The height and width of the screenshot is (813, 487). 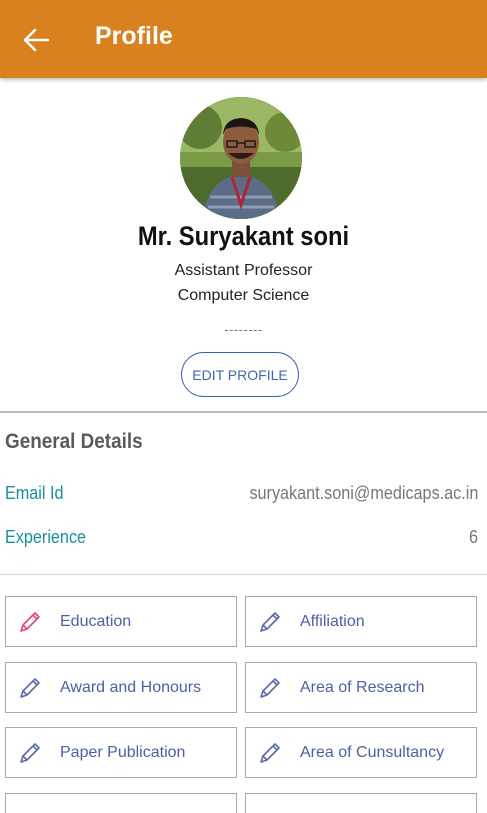 I want to click on tile-area-of-research: Area of Research, so click(x=361, y=687).